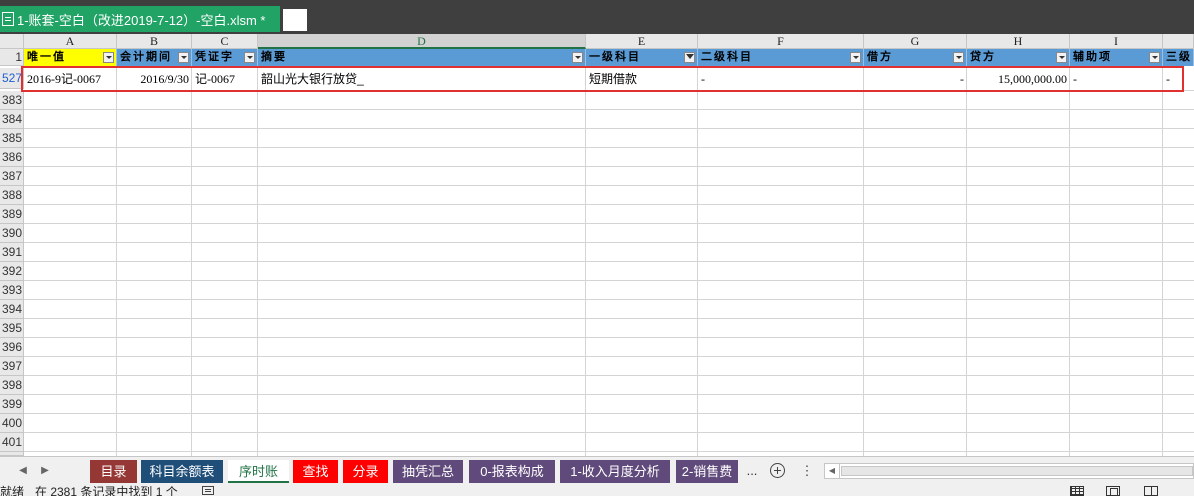 The image size is (1194, 496). I want to click on status-bar: 就绪 在 2381 条记录中找到 1 个, so click(597, 490).